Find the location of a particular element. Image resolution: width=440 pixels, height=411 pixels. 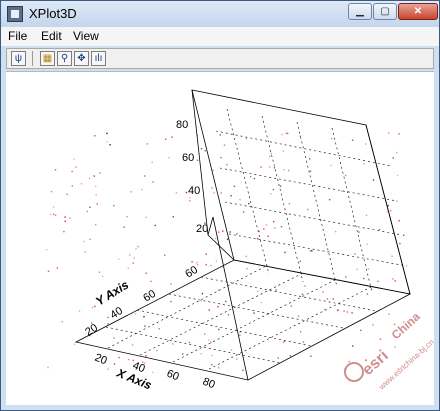

menu-edit: Edit is located at coordinates (51, 36).